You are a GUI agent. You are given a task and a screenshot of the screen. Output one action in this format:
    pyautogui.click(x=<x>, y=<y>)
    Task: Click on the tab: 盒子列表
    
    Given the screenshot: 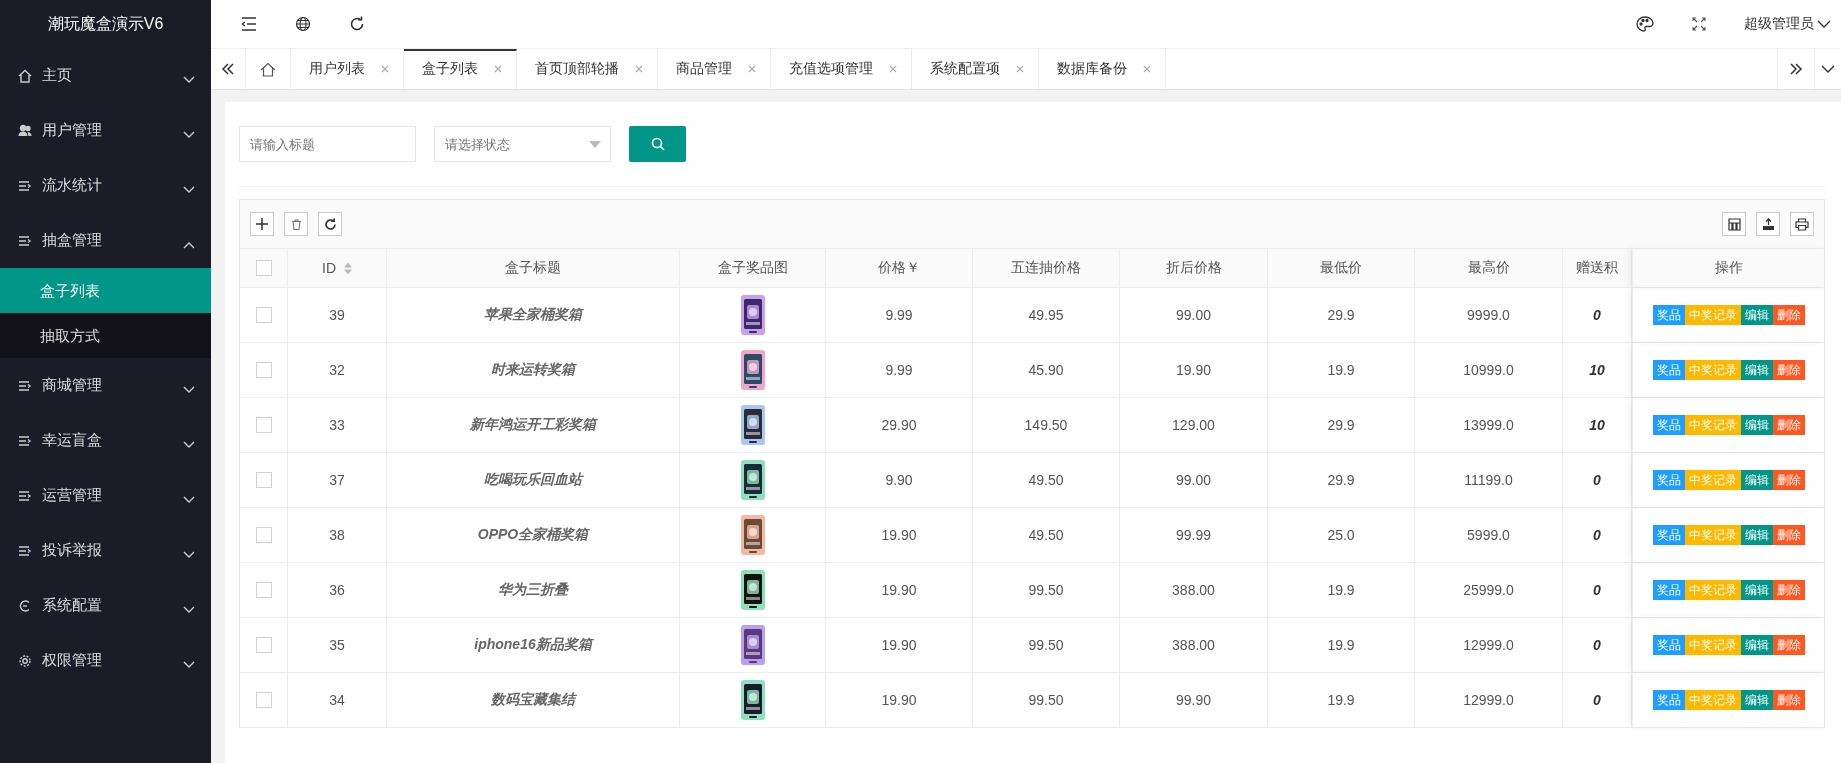 What is the action you would take?
    pyautogui.click(x=460, y=69)
    